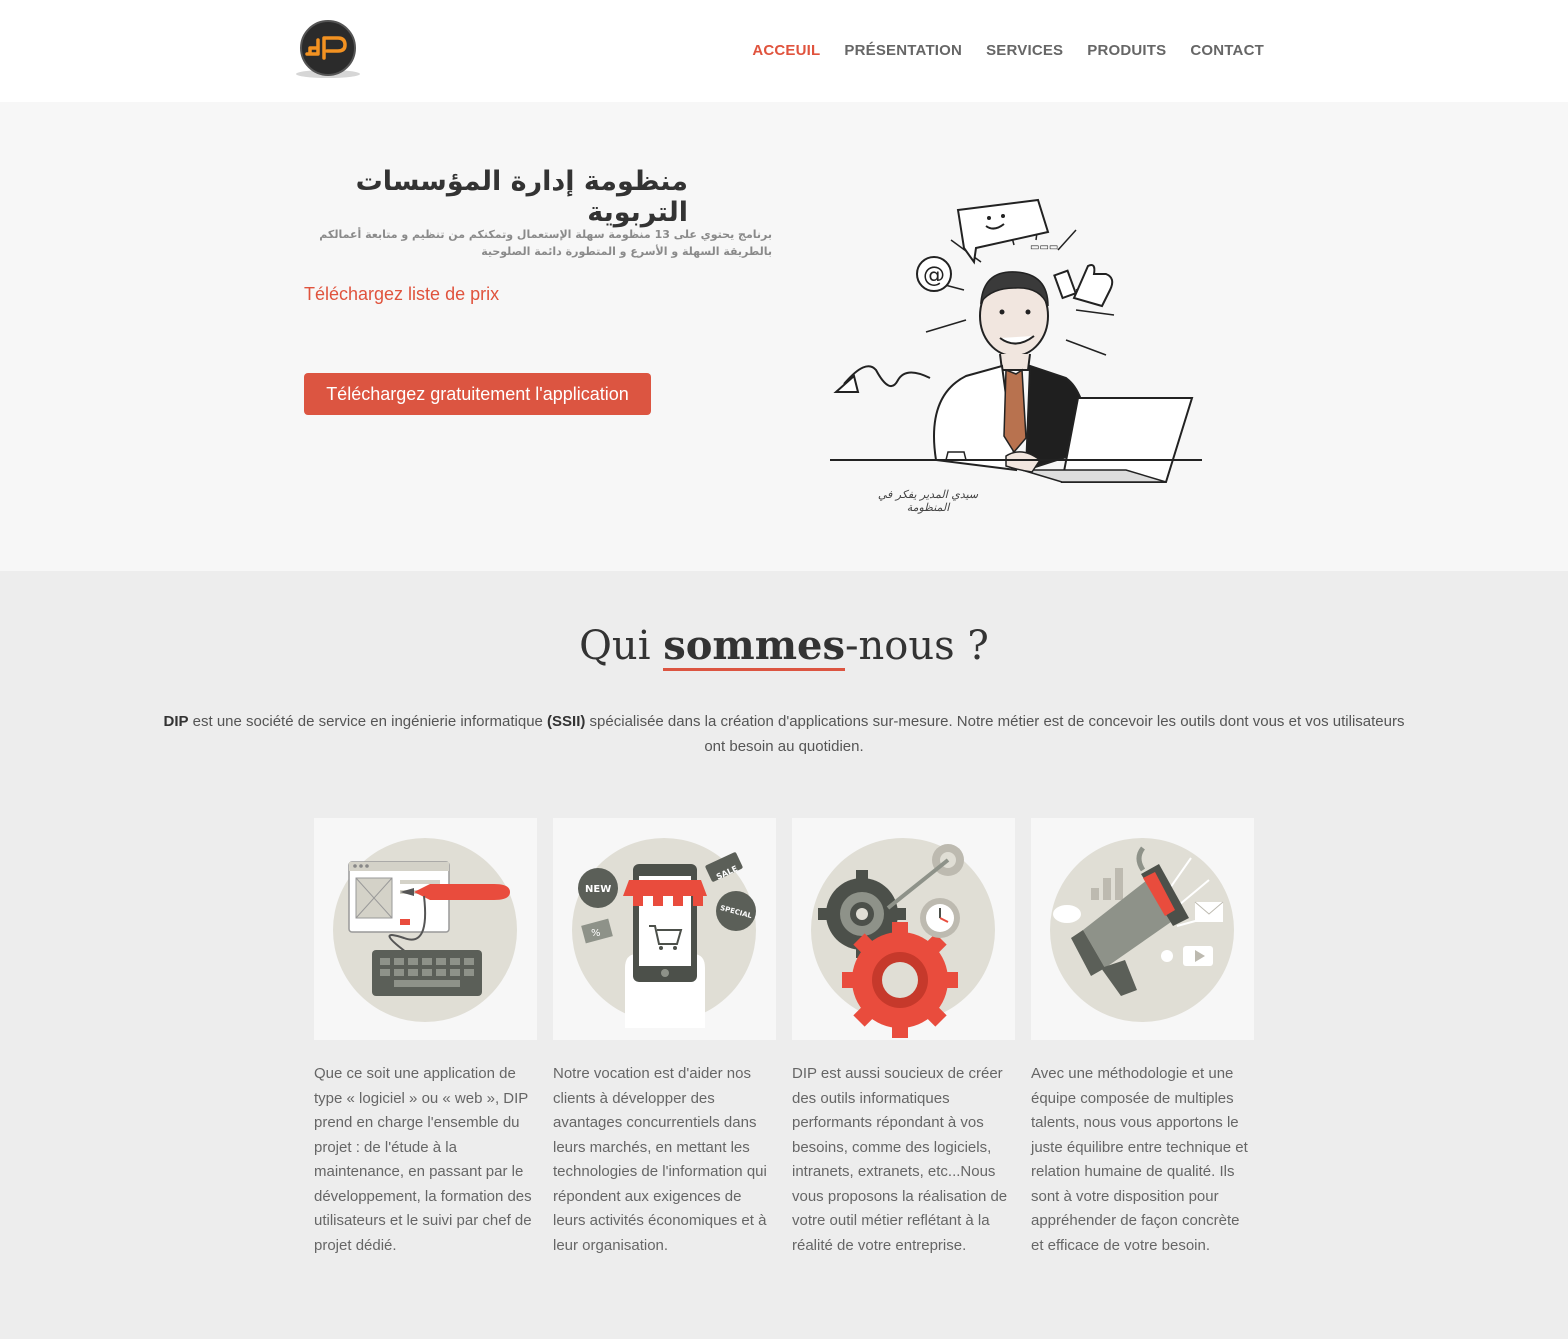  I want to click on nav-acceuil: ACCEUIL, so click(786, 50).